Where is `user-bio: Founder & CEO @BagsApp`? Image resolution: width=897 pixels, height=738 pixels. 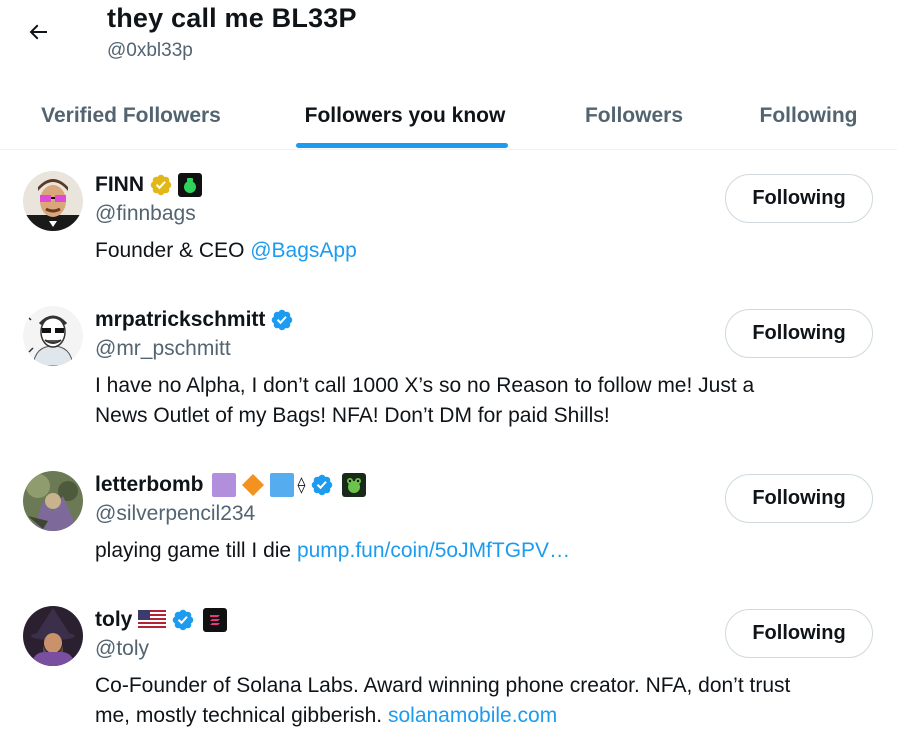 user-bio: Founder & CEO @BagsApp is located at coordinates (485, 251).